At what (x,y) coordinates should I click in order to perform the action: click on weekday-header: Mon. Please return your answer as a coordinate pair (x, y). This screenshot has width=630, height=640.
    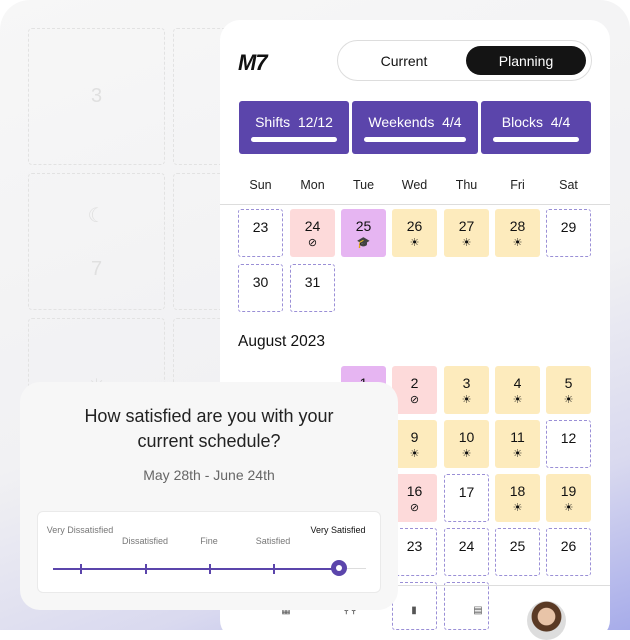
    Looking at the image, I should click on (312, 185).